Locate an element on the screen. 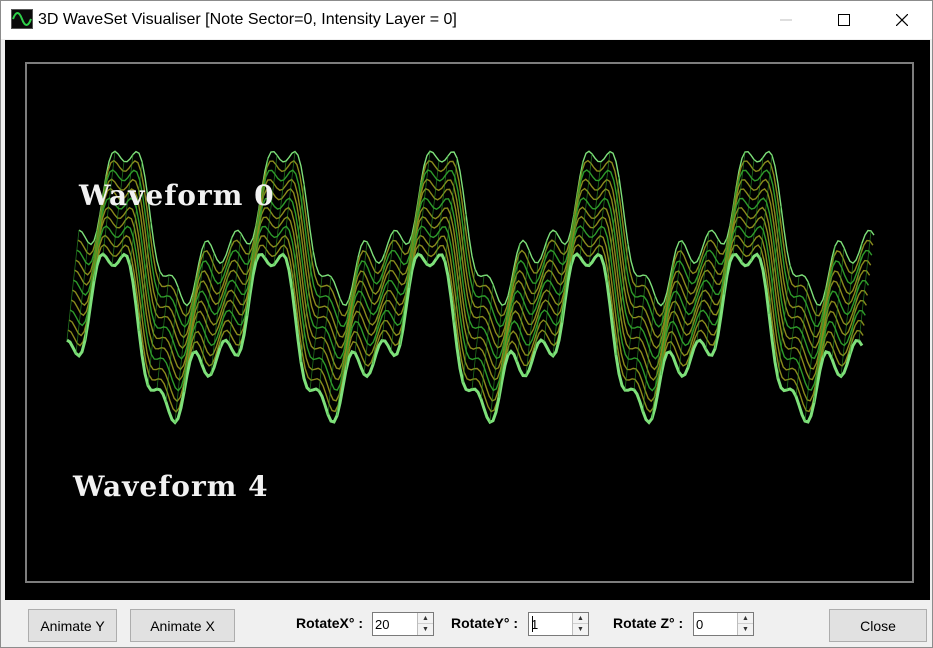 This screenshot has height=648, width=933. animate-x-button: Animate X is located at coordinates (182, 625).